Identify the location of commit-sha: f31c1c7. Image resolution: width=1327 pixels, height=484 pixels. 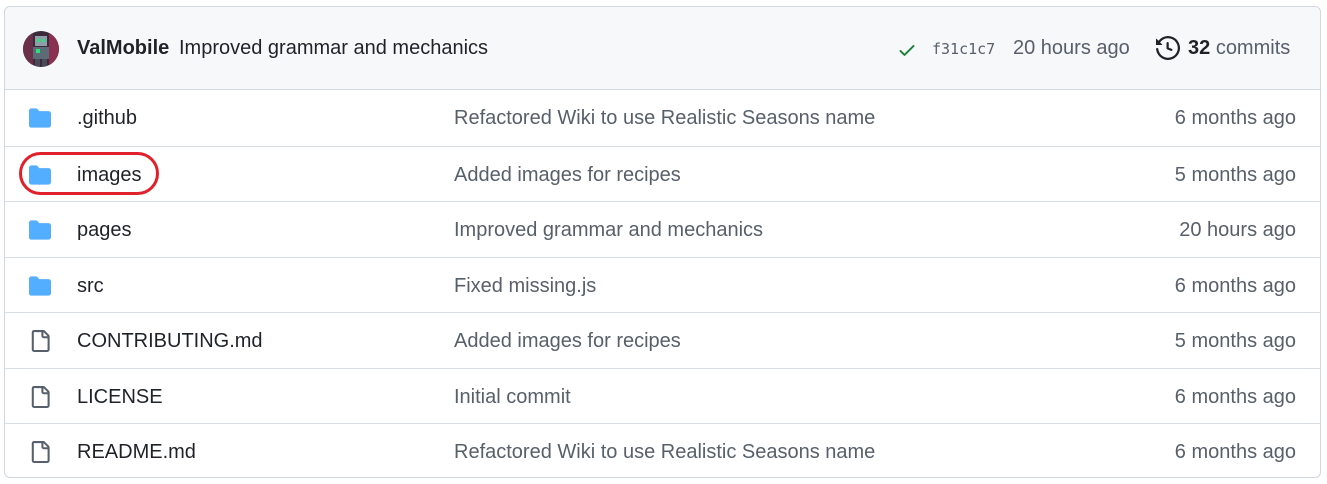
(963, 49).